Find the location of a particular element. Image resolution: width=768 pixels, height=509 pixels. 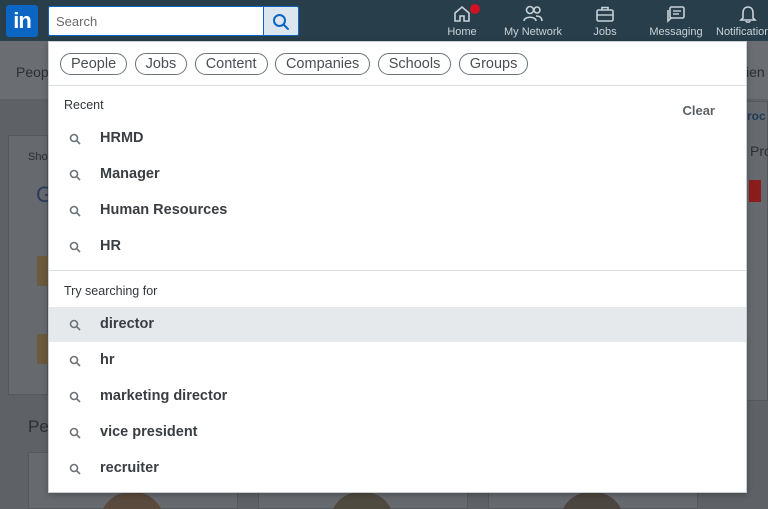

background-card-caption: Sho is located at coordinates (38, 157).